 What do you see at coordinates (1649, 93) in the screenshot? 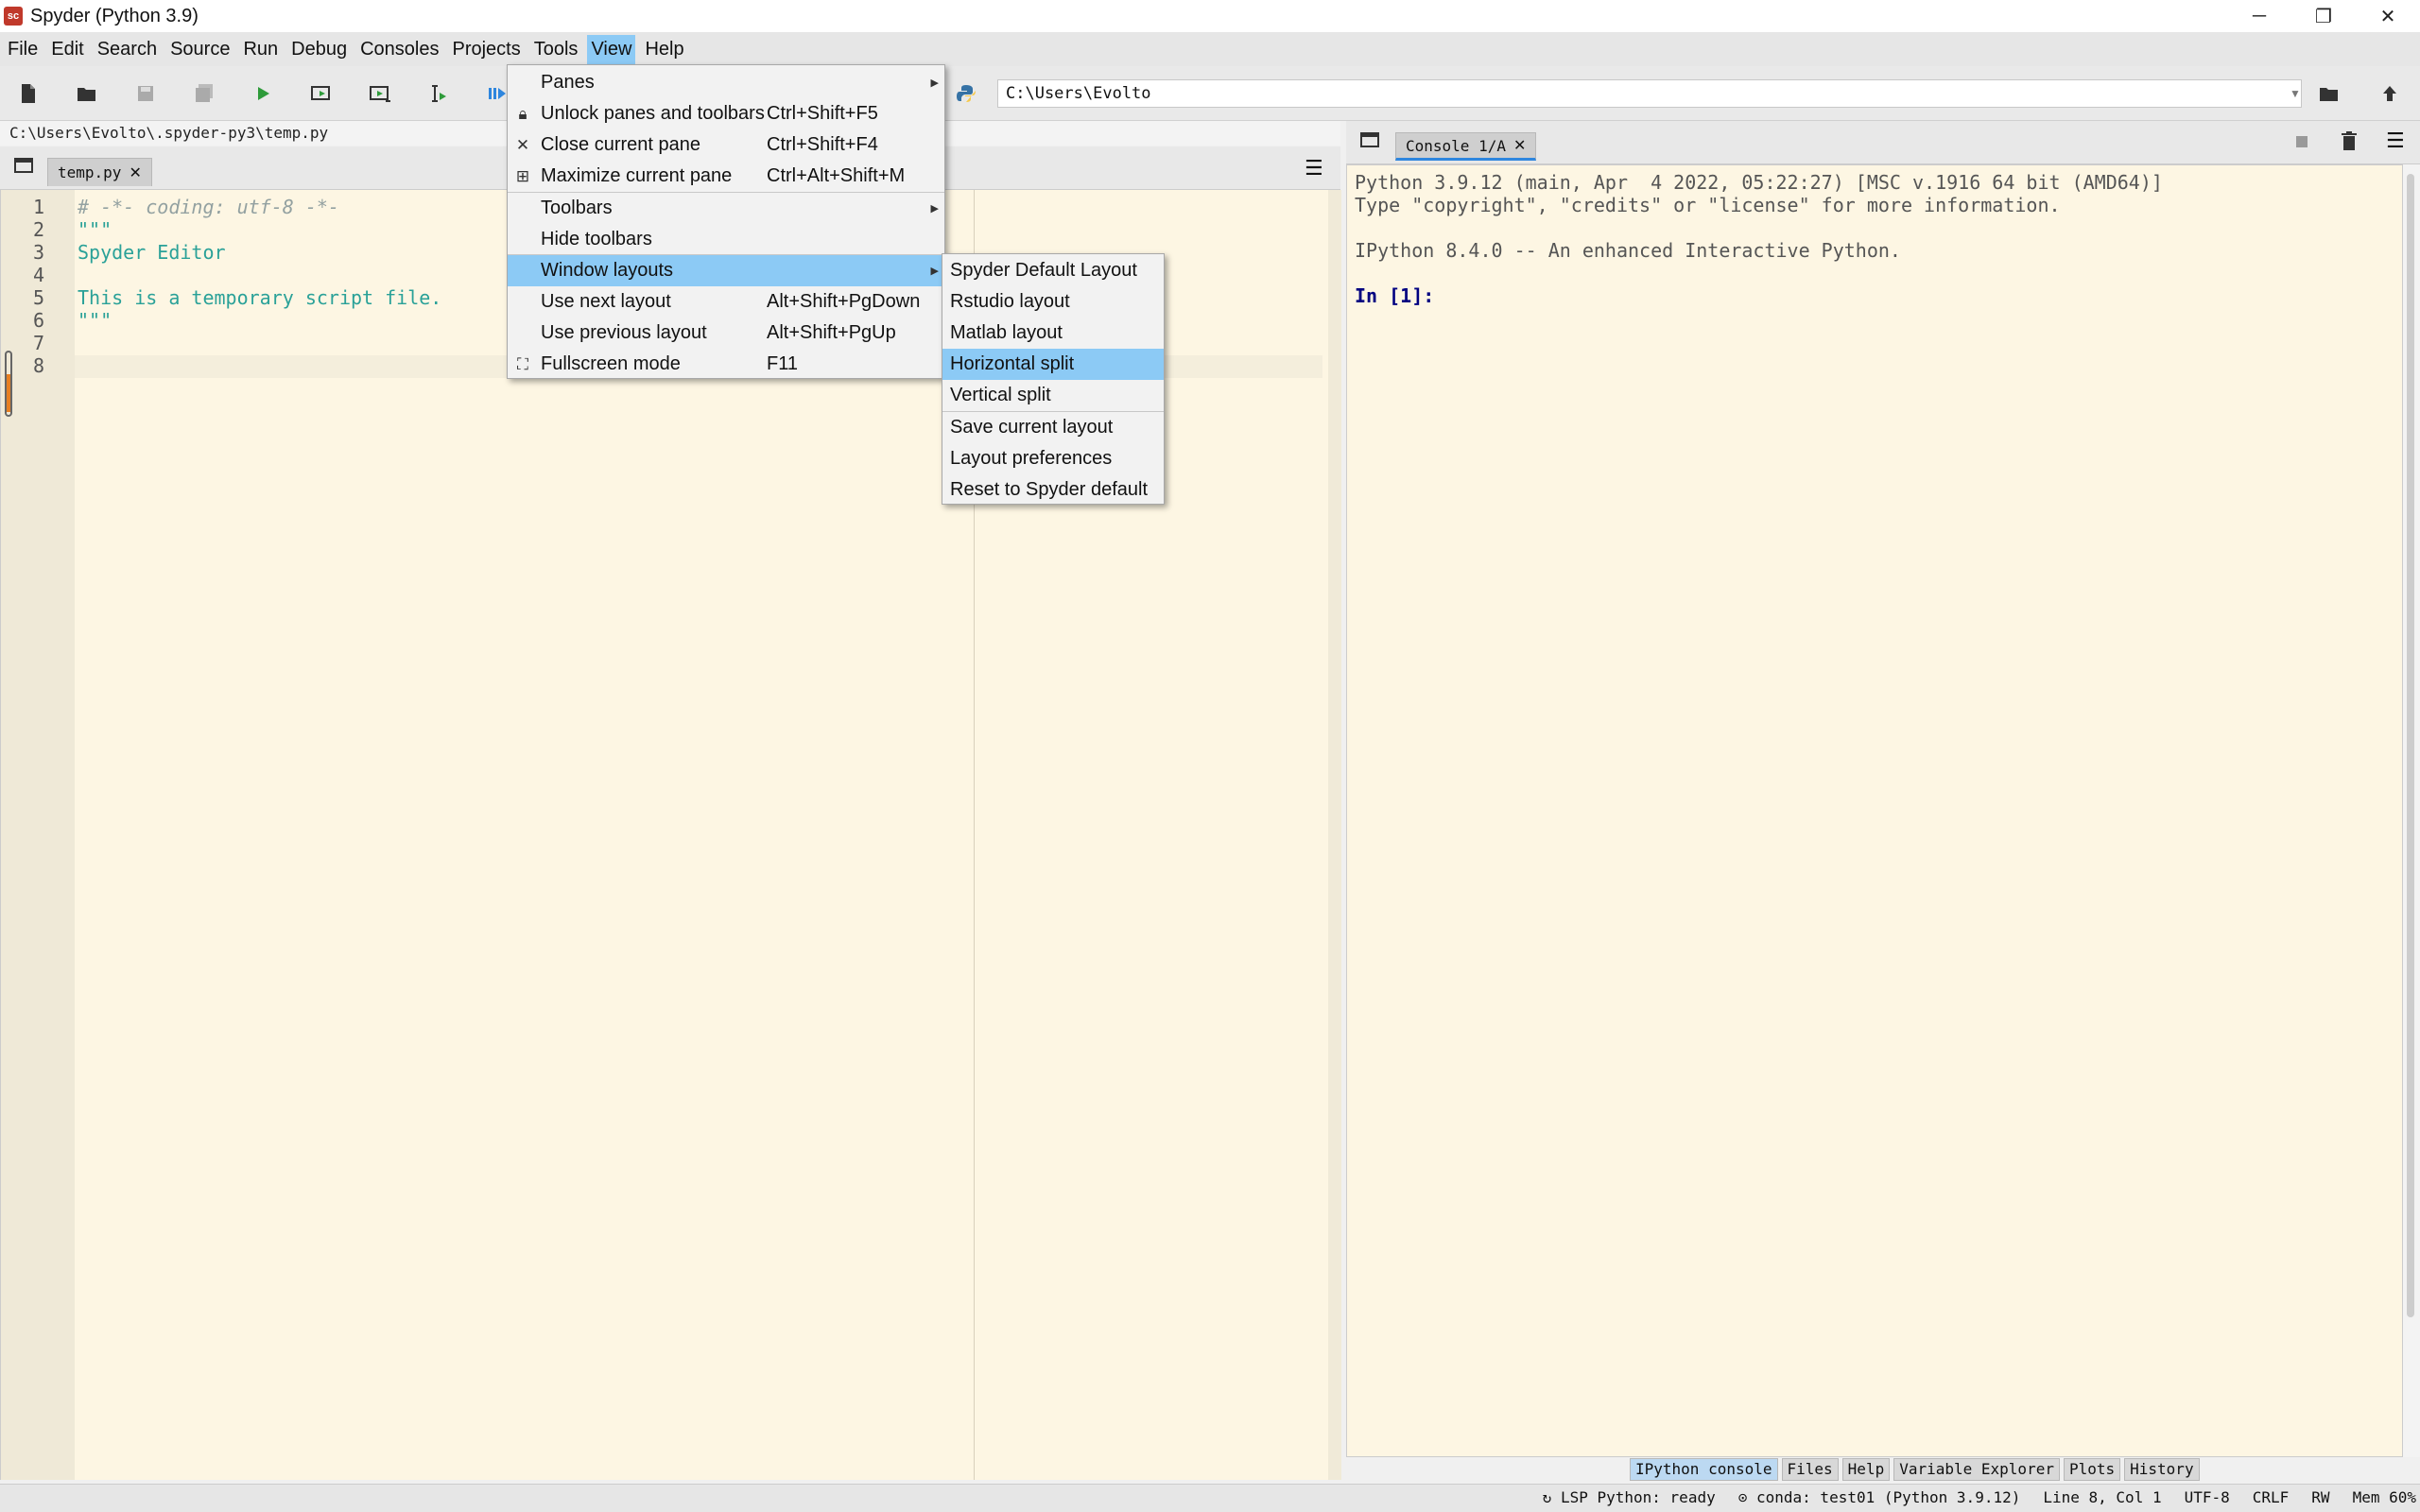
I see `working-directory-input: C:\Users\Evolto` at bounding box center [1649, 93].